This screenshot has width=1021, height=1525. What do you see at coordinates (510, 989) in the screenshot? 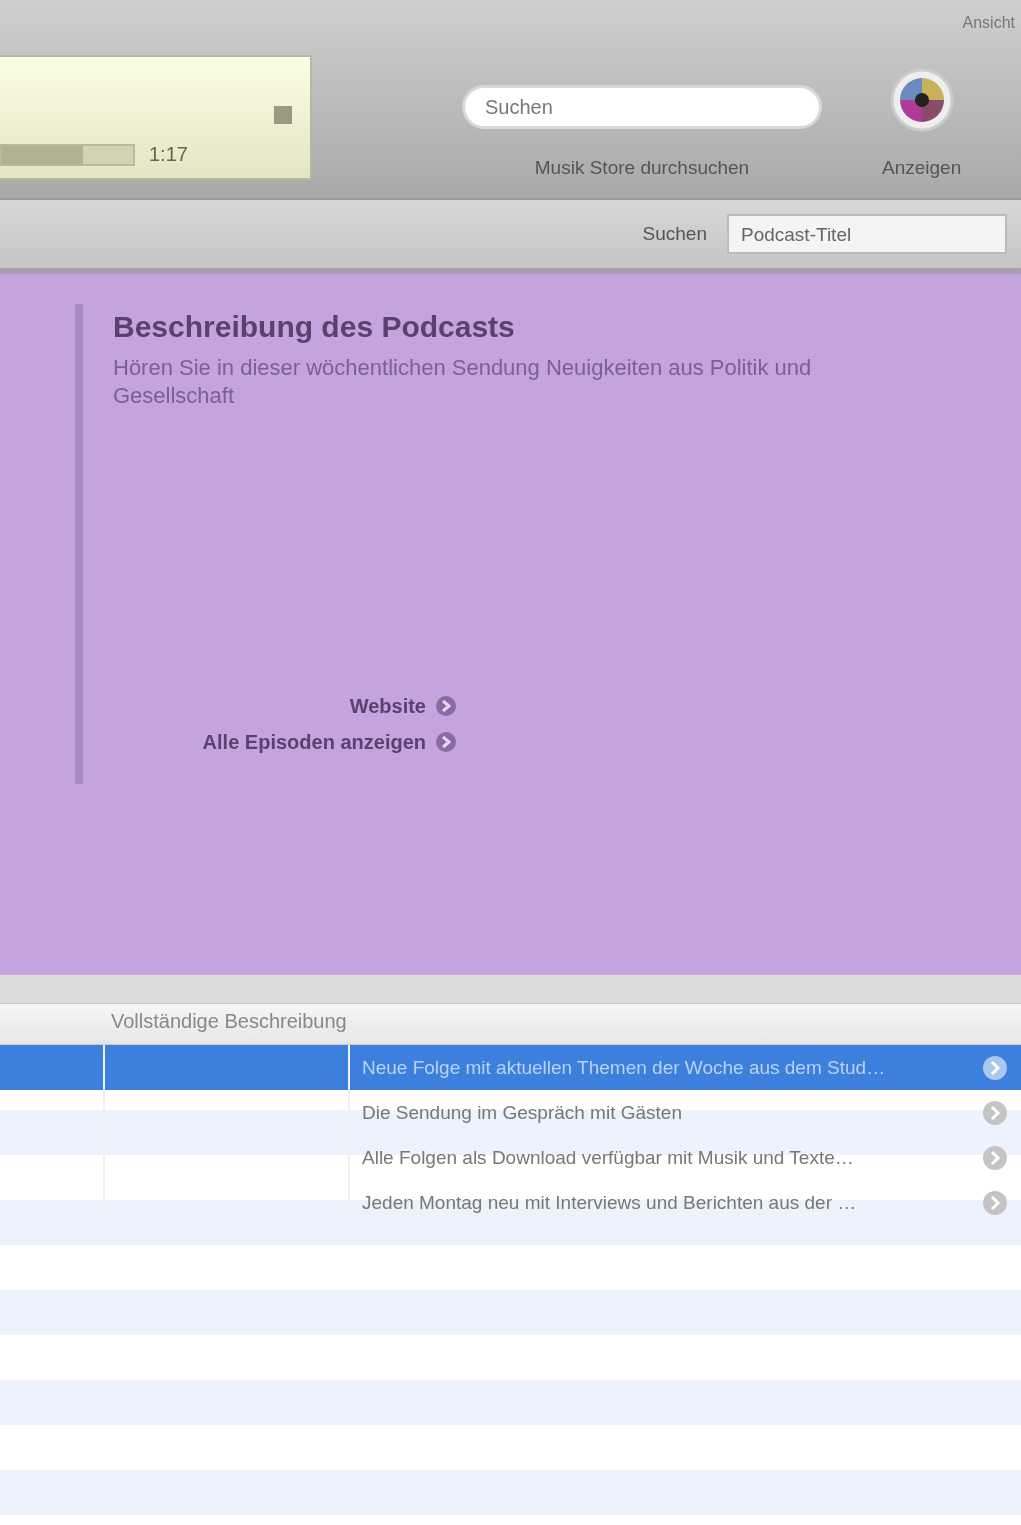
I see `scroll-bar` at bounding box center [510, 989].